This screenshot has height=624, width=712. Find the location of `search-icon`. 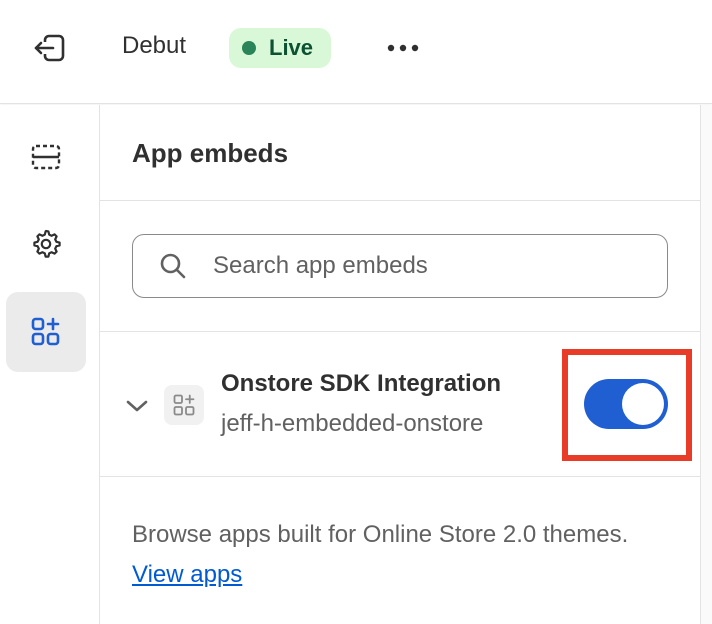

search-icon is located at coordinates (173, 266).